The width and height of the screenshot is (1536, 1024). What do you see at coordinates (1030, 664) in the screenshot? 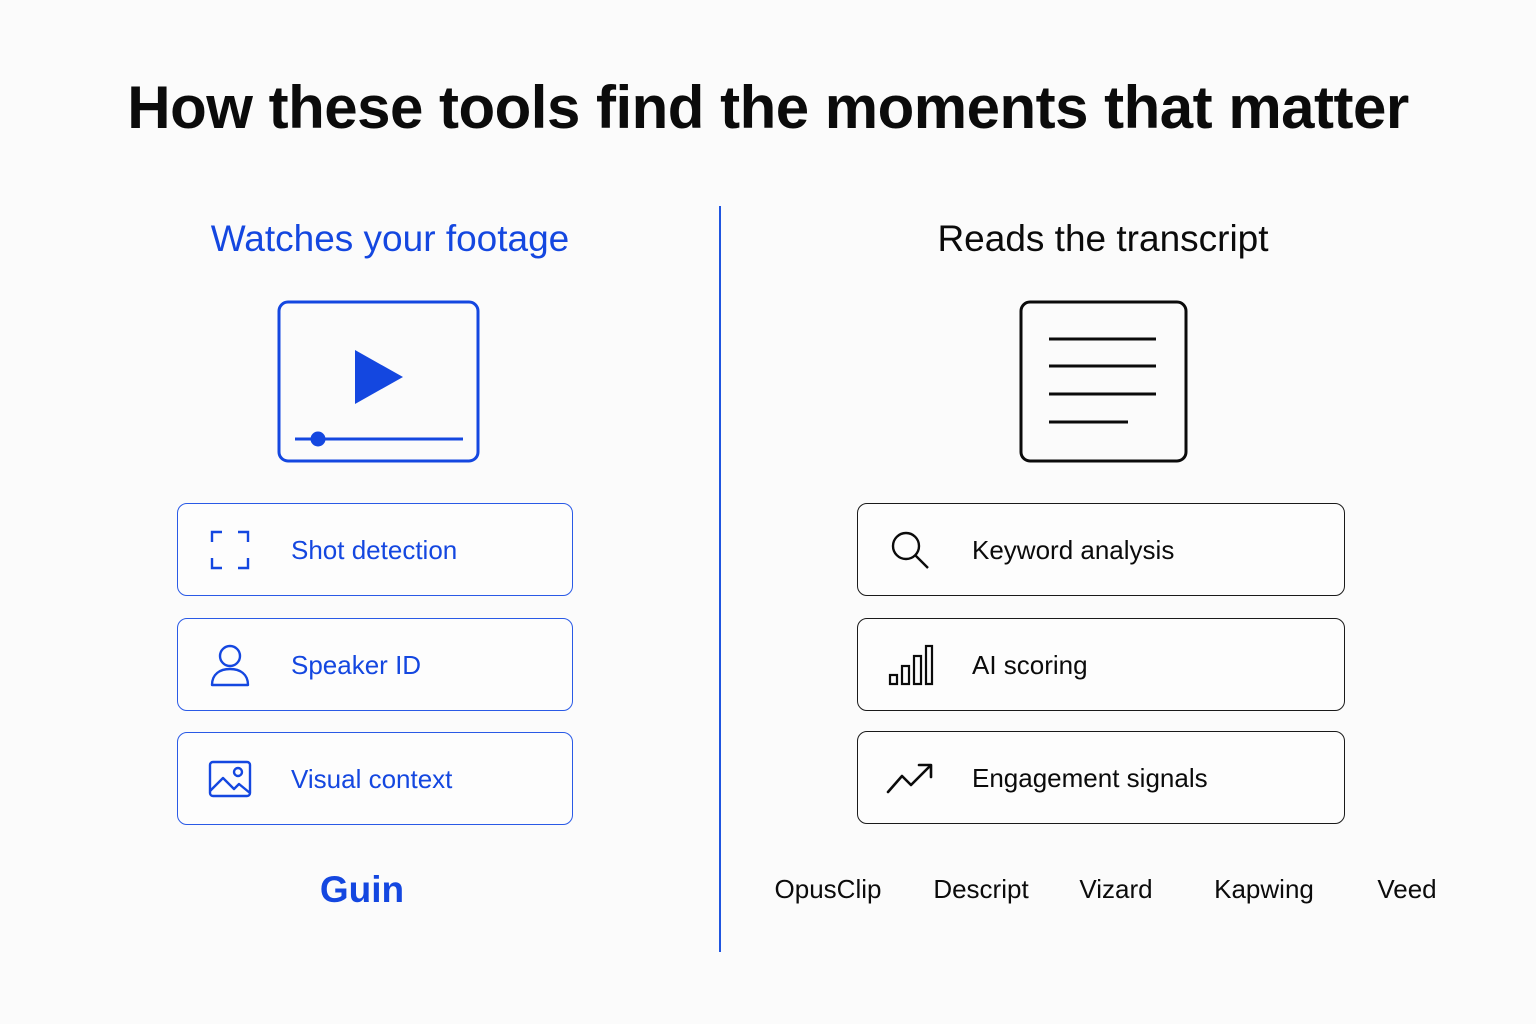
I see `feature-label: AI scoring` at bounding box center [1030, 664].